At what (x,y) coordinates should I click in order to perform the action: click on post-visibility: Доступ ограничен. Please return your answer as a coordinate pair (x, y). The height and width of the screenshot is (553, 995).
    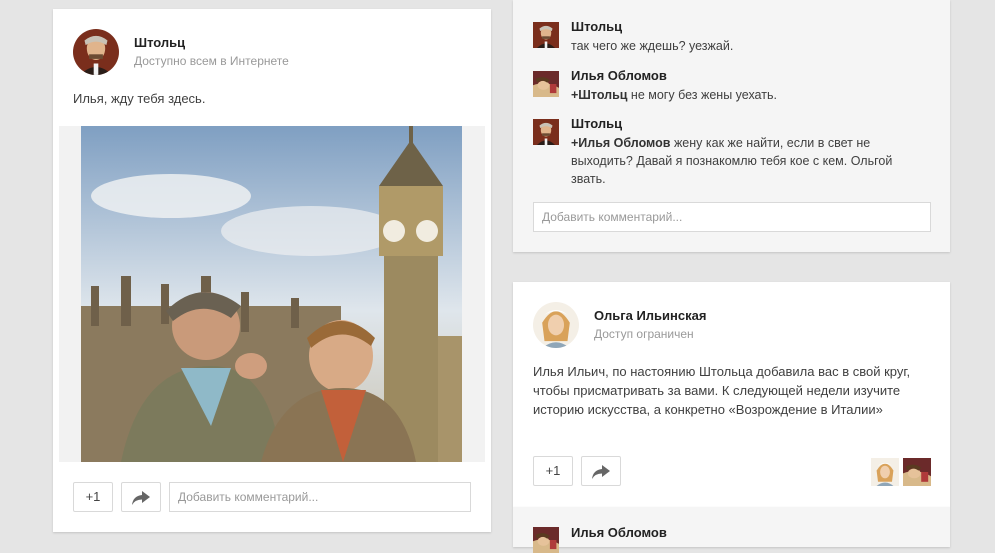
    Looking at the image, I should click on (644, 334).